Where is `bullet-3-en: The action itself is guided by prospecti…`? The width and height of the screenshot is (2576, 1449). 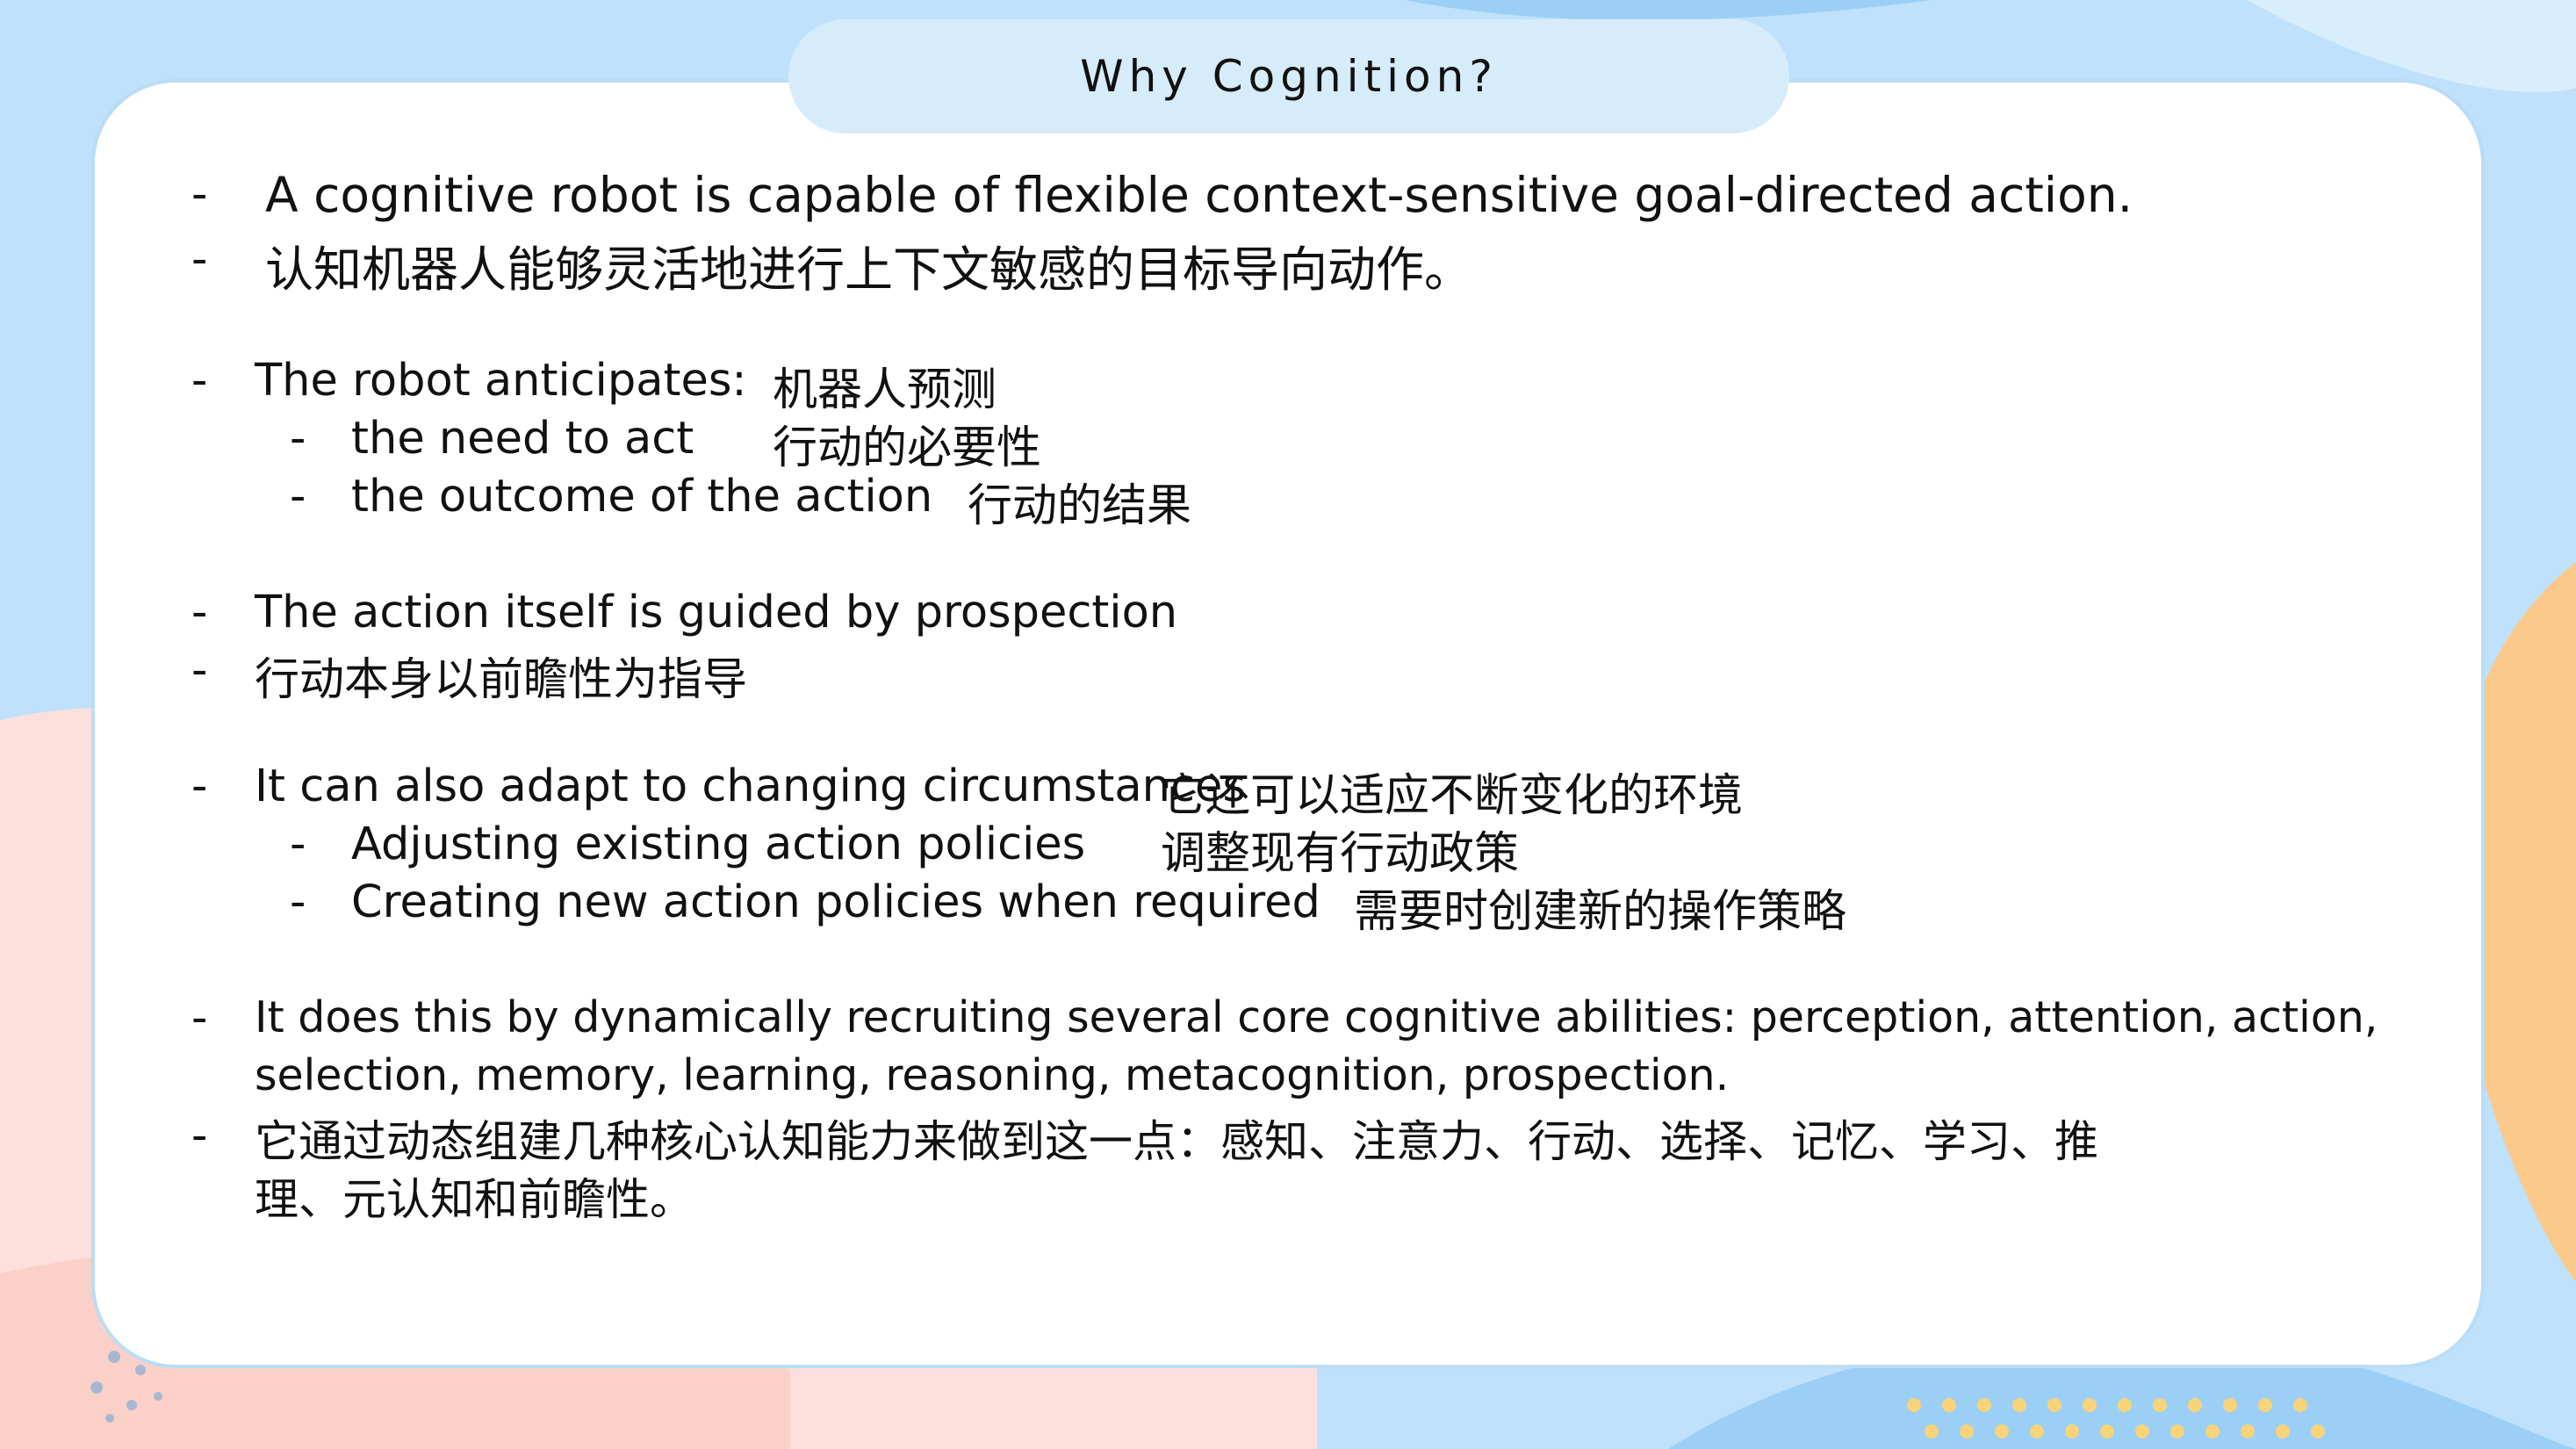 bullet-3-en: The action itself is guided by prospecti… is located at coordinates (716, 613).